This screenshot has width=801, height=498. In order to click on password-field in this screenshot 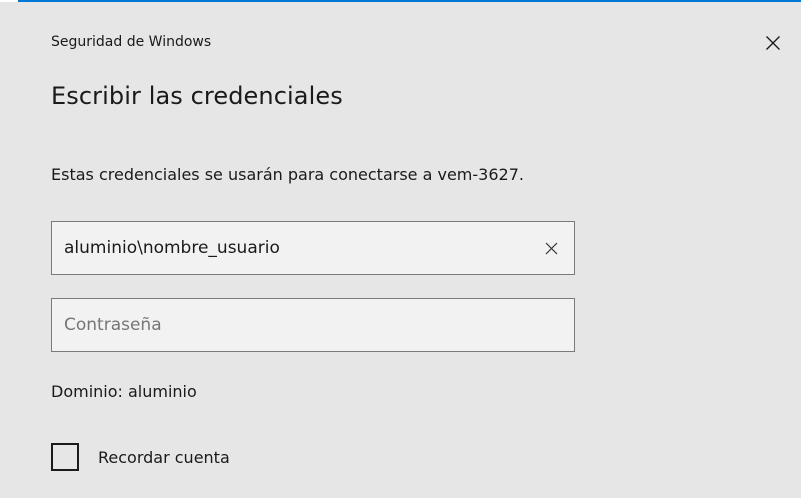, I will do `click(313, 325)`.